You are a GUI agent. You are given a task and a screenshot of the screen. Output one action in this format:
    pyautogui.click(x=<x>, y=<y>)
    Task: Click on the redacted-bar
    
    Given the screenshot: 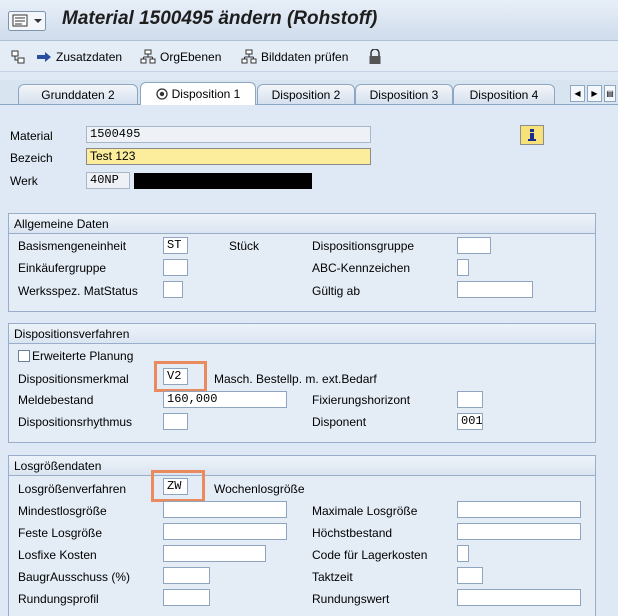 What is the action you would take?
    pyautogui.click(x=223, y=181)
    